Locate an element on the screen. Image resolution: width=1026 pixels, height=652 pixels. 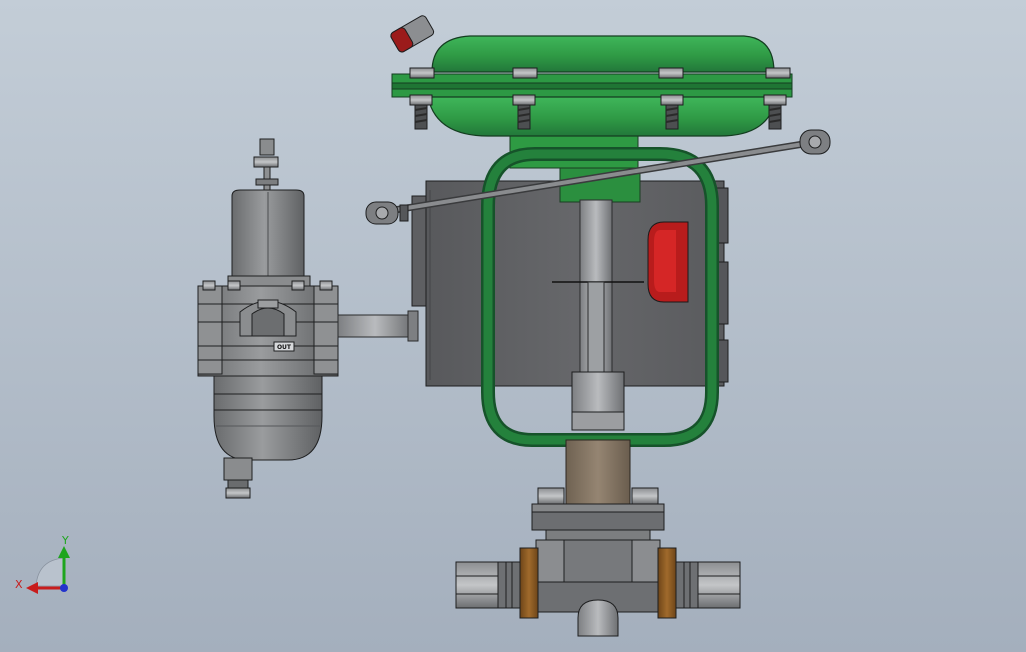
stem-connector is located at coordinates (598, 394).